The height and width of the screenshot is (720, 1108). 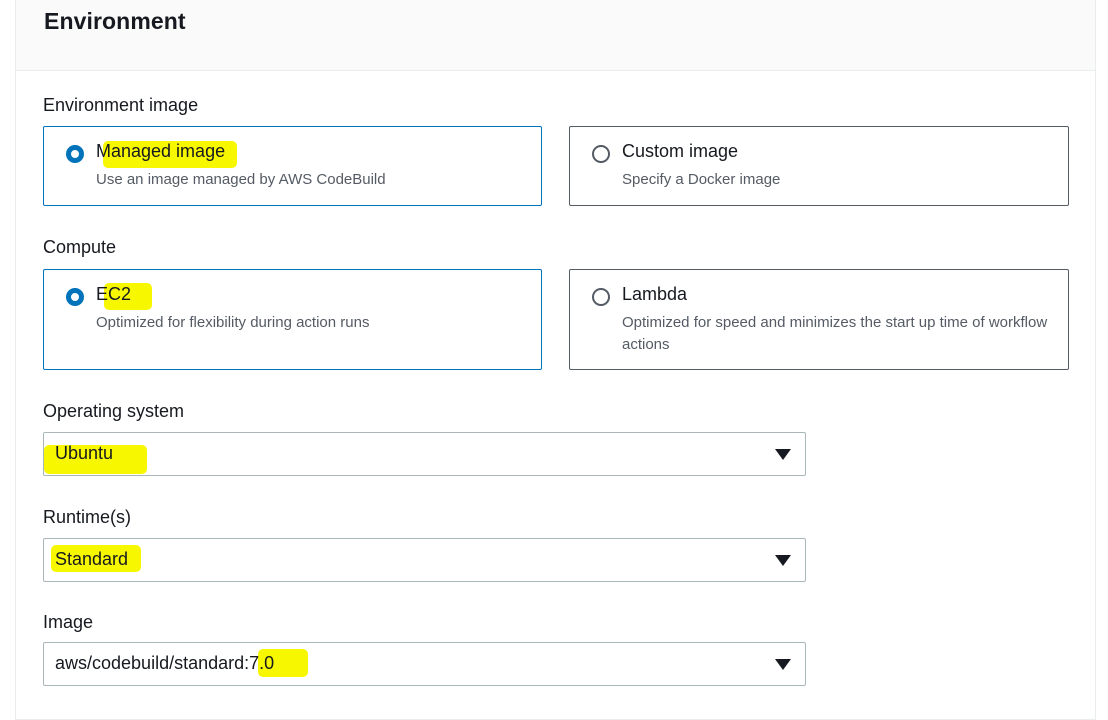 What do you see at coordinates (241, 179) in the screenshot?
I see `tile-description: Use an image managed by AWS CodeBuild` at bounding box center [241, 179].